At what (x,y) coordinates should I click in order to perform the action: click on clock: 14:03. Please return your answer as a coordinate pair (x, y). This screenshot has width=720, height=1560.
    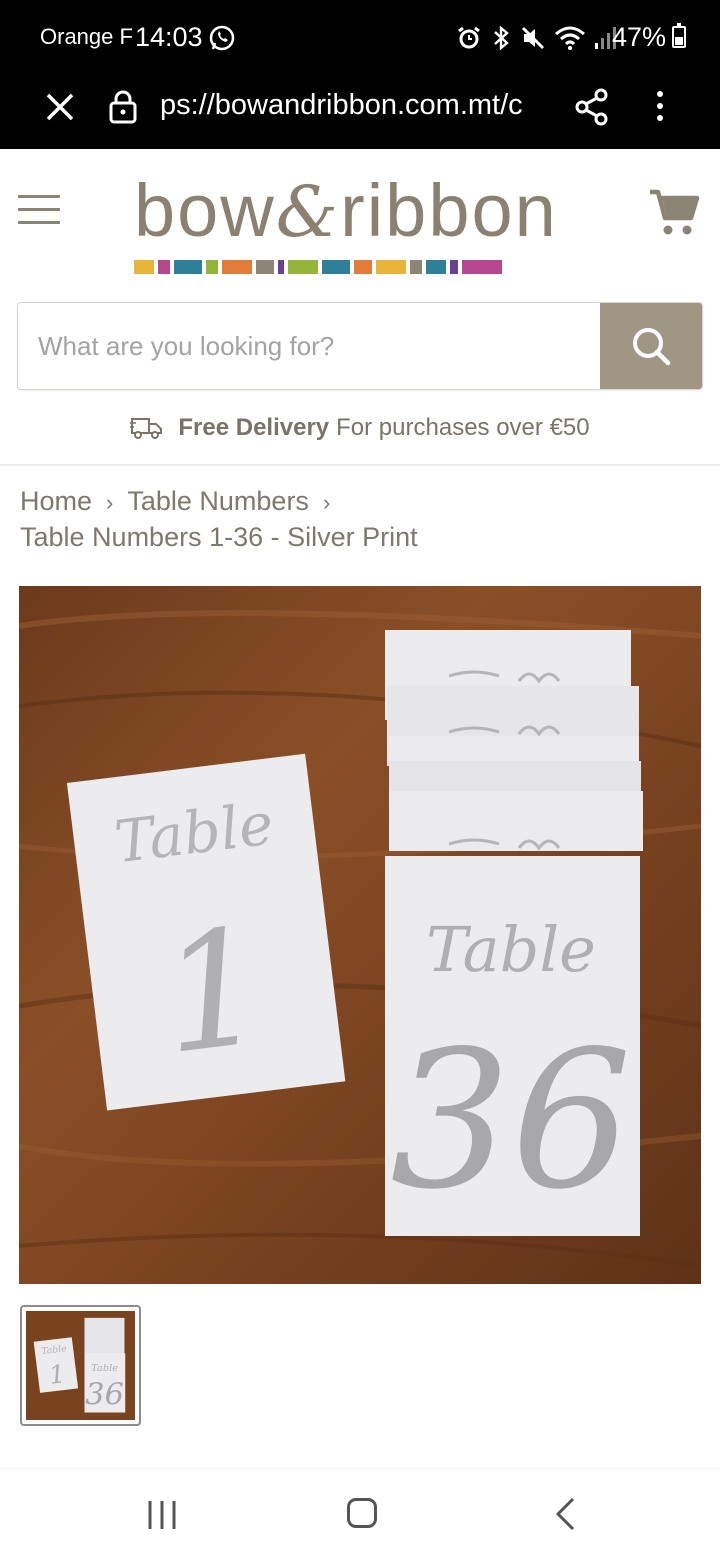
    Looking at the image, I should click on (169, 37).